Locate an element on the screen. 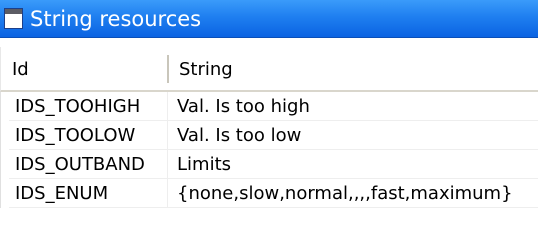 The width and height of the screenshot is (538, 240). cell-id: IDS_TOOLOW is located at coordinates (75, 135).